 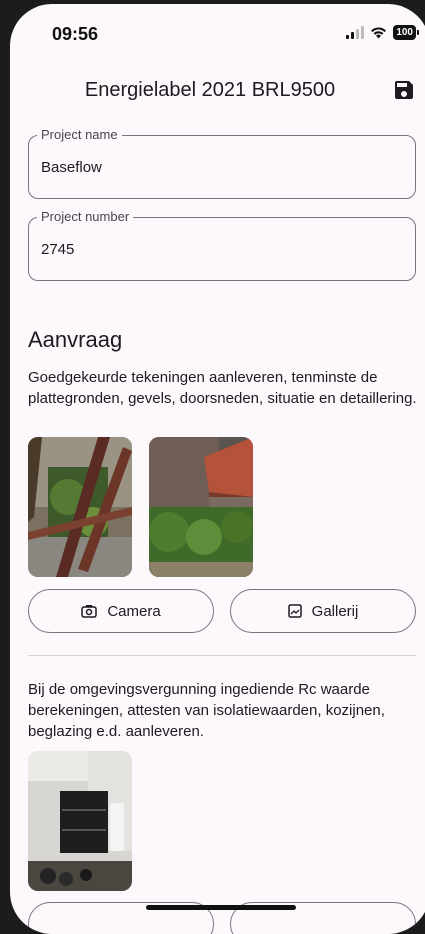 What do you see at coordinates (404, 90) in the screenshot?
I see `save-icon` at bounding box center [404, 90].